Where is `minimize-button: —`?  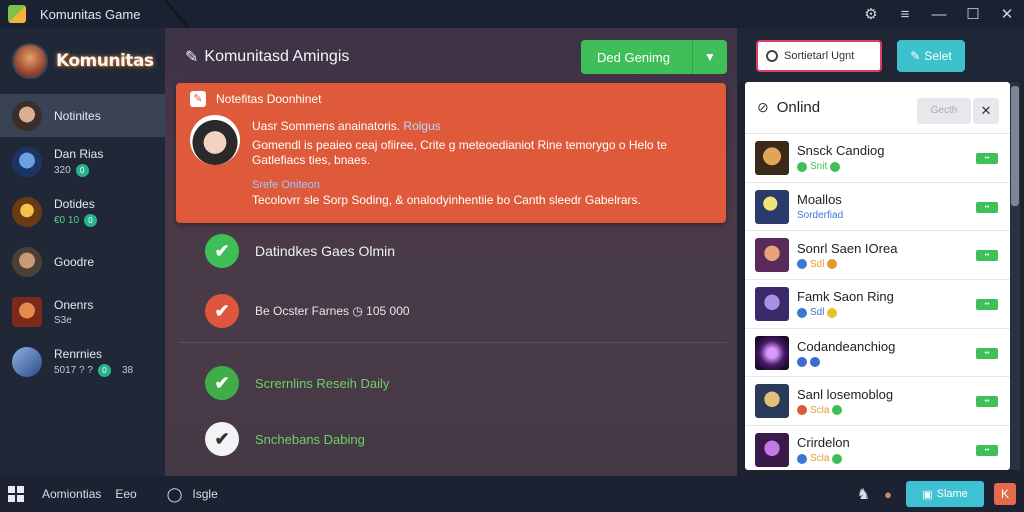 minimize-button: — is located at coordinates (939, 14).